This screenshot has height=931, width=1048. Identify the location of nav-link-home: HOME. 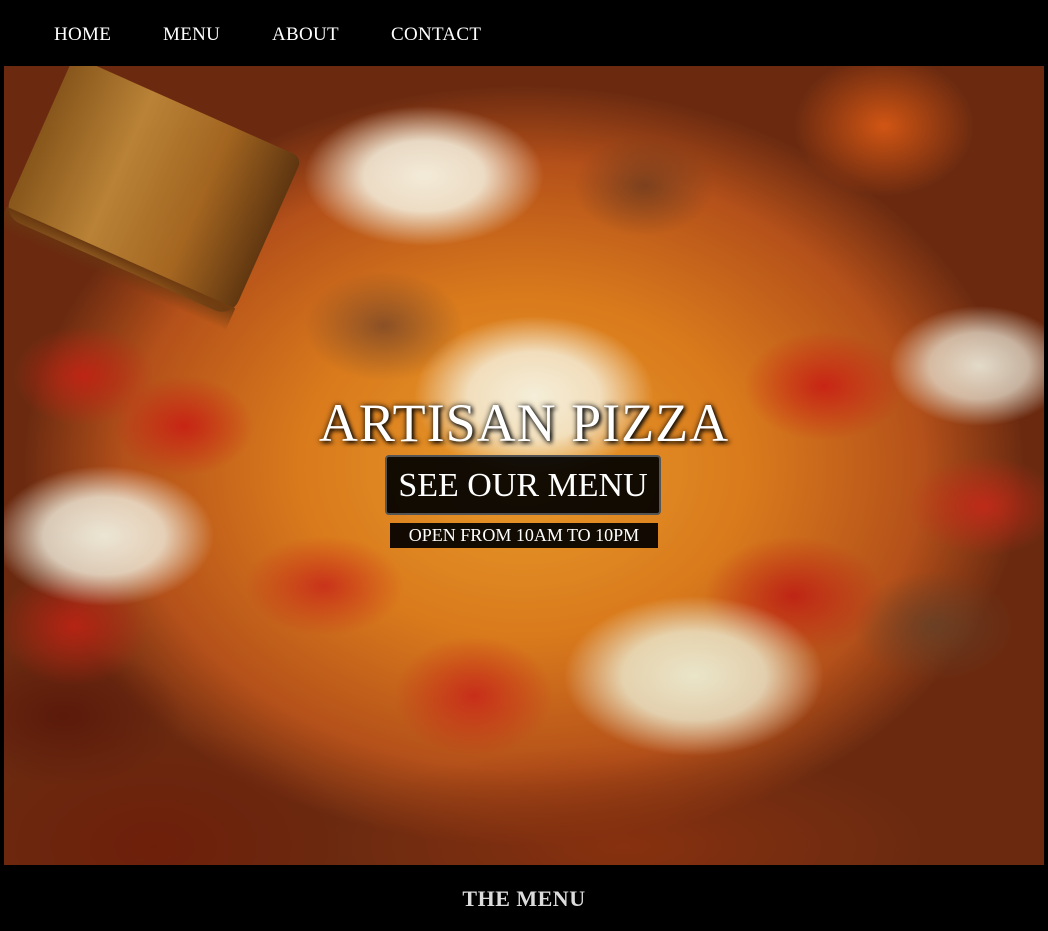
(82, 35).